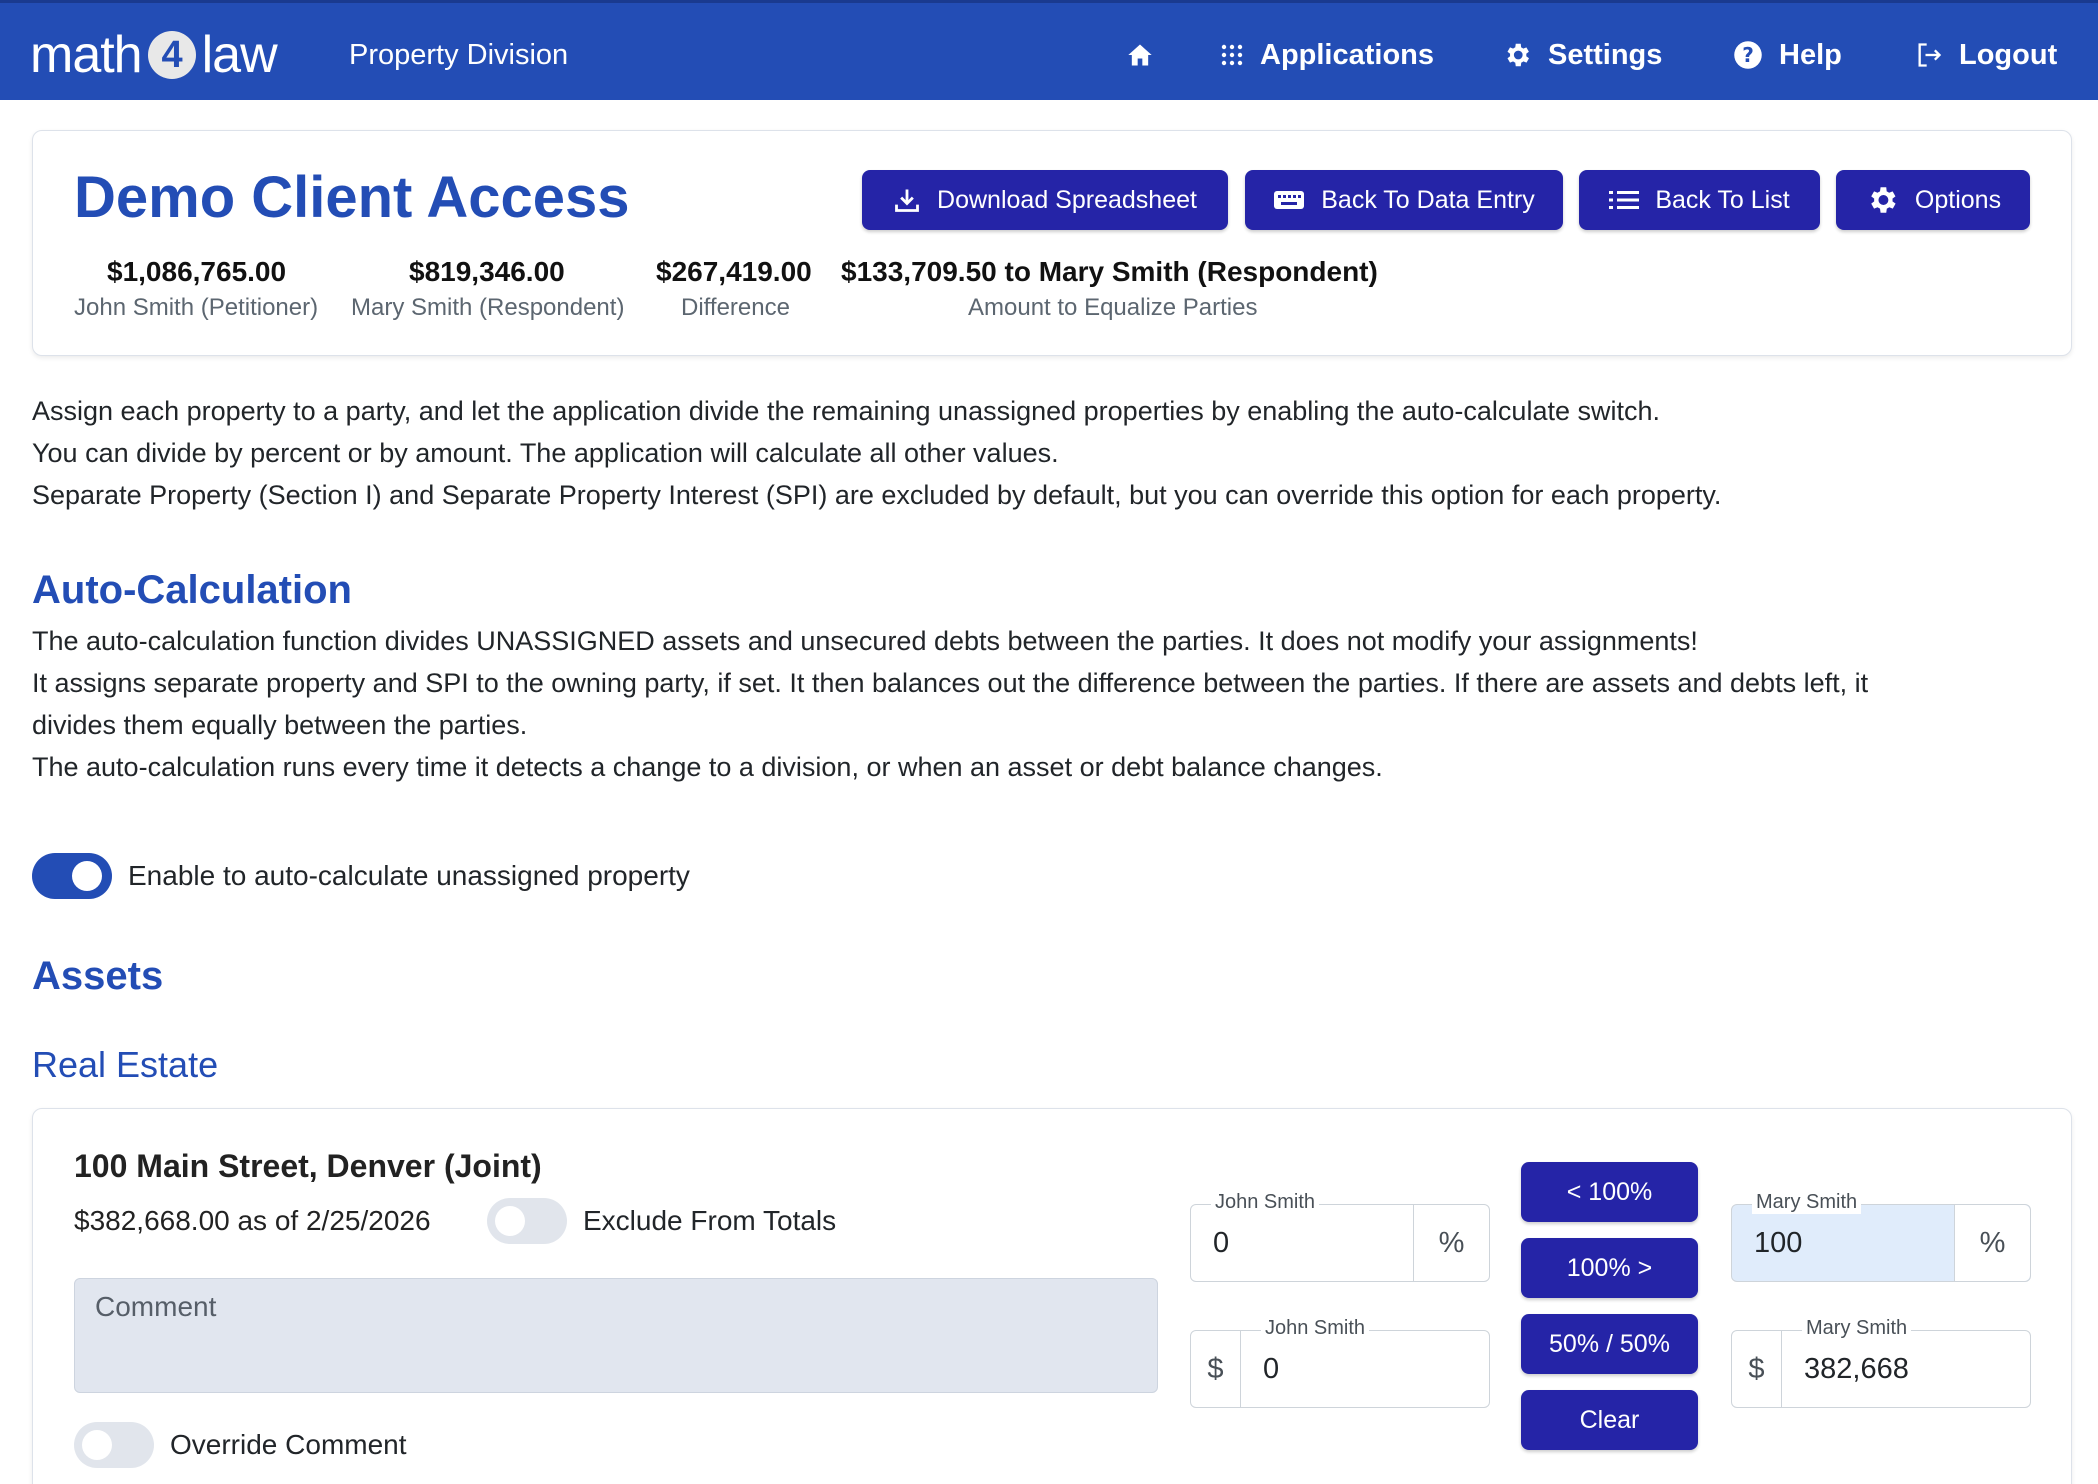 The height and width of the screenshot is (1484, 2098). What do you see at coordinates (1140, 55) in the screenshot?
I see `home-icon` at bounding box center [1140, 55].